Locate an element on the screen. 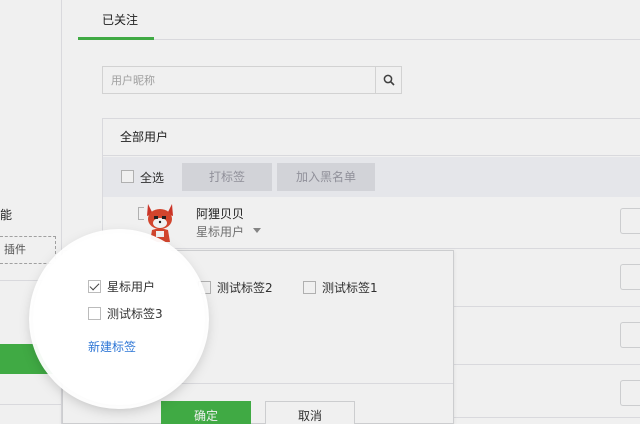 The height and width of the screenshot is (424, 640). zoom-lens: 星标用户 测试标签3 新建标签 is located at coordinates (119, 319).